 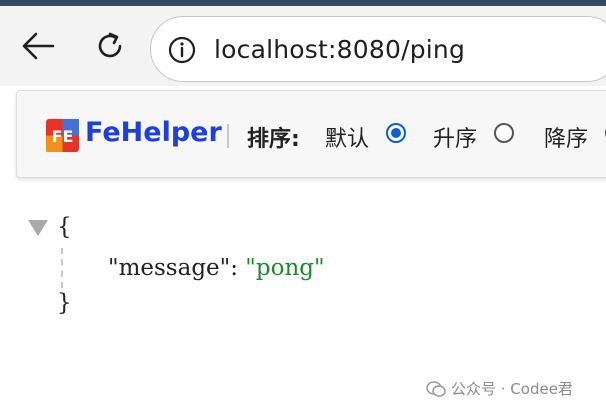 I want to click on json-open-brace: {, so click(x=64, y=227).